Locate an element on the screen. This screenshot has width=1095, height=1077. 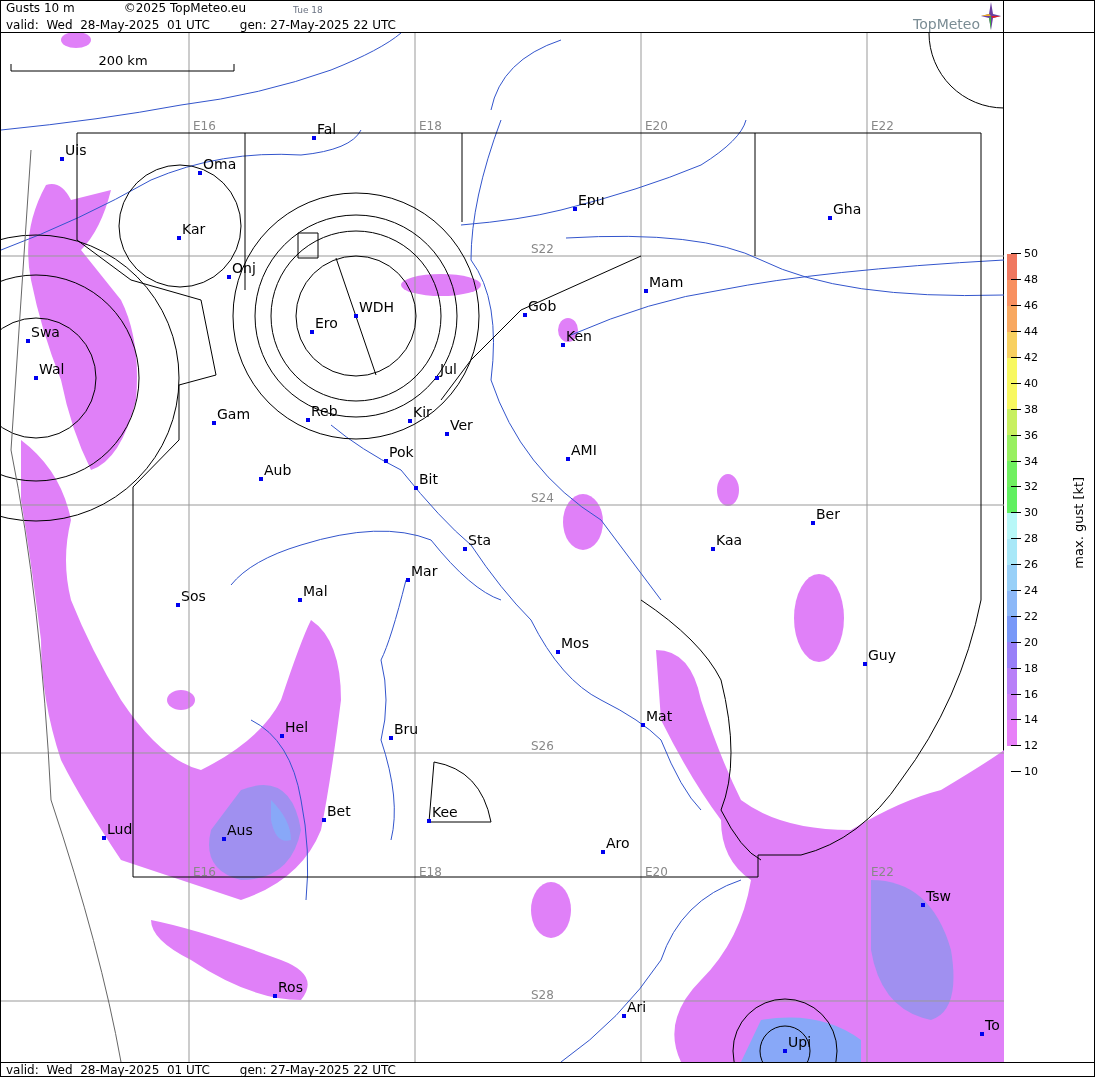
place-label: Kee is located at coordinates (445, 812).